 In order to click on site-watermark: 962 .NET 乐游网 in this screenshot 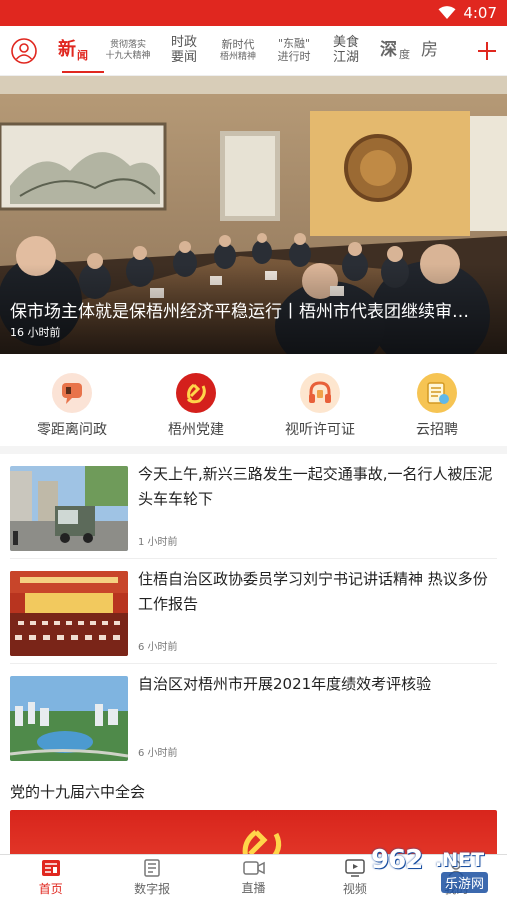, I will do `click(436, 870)`.